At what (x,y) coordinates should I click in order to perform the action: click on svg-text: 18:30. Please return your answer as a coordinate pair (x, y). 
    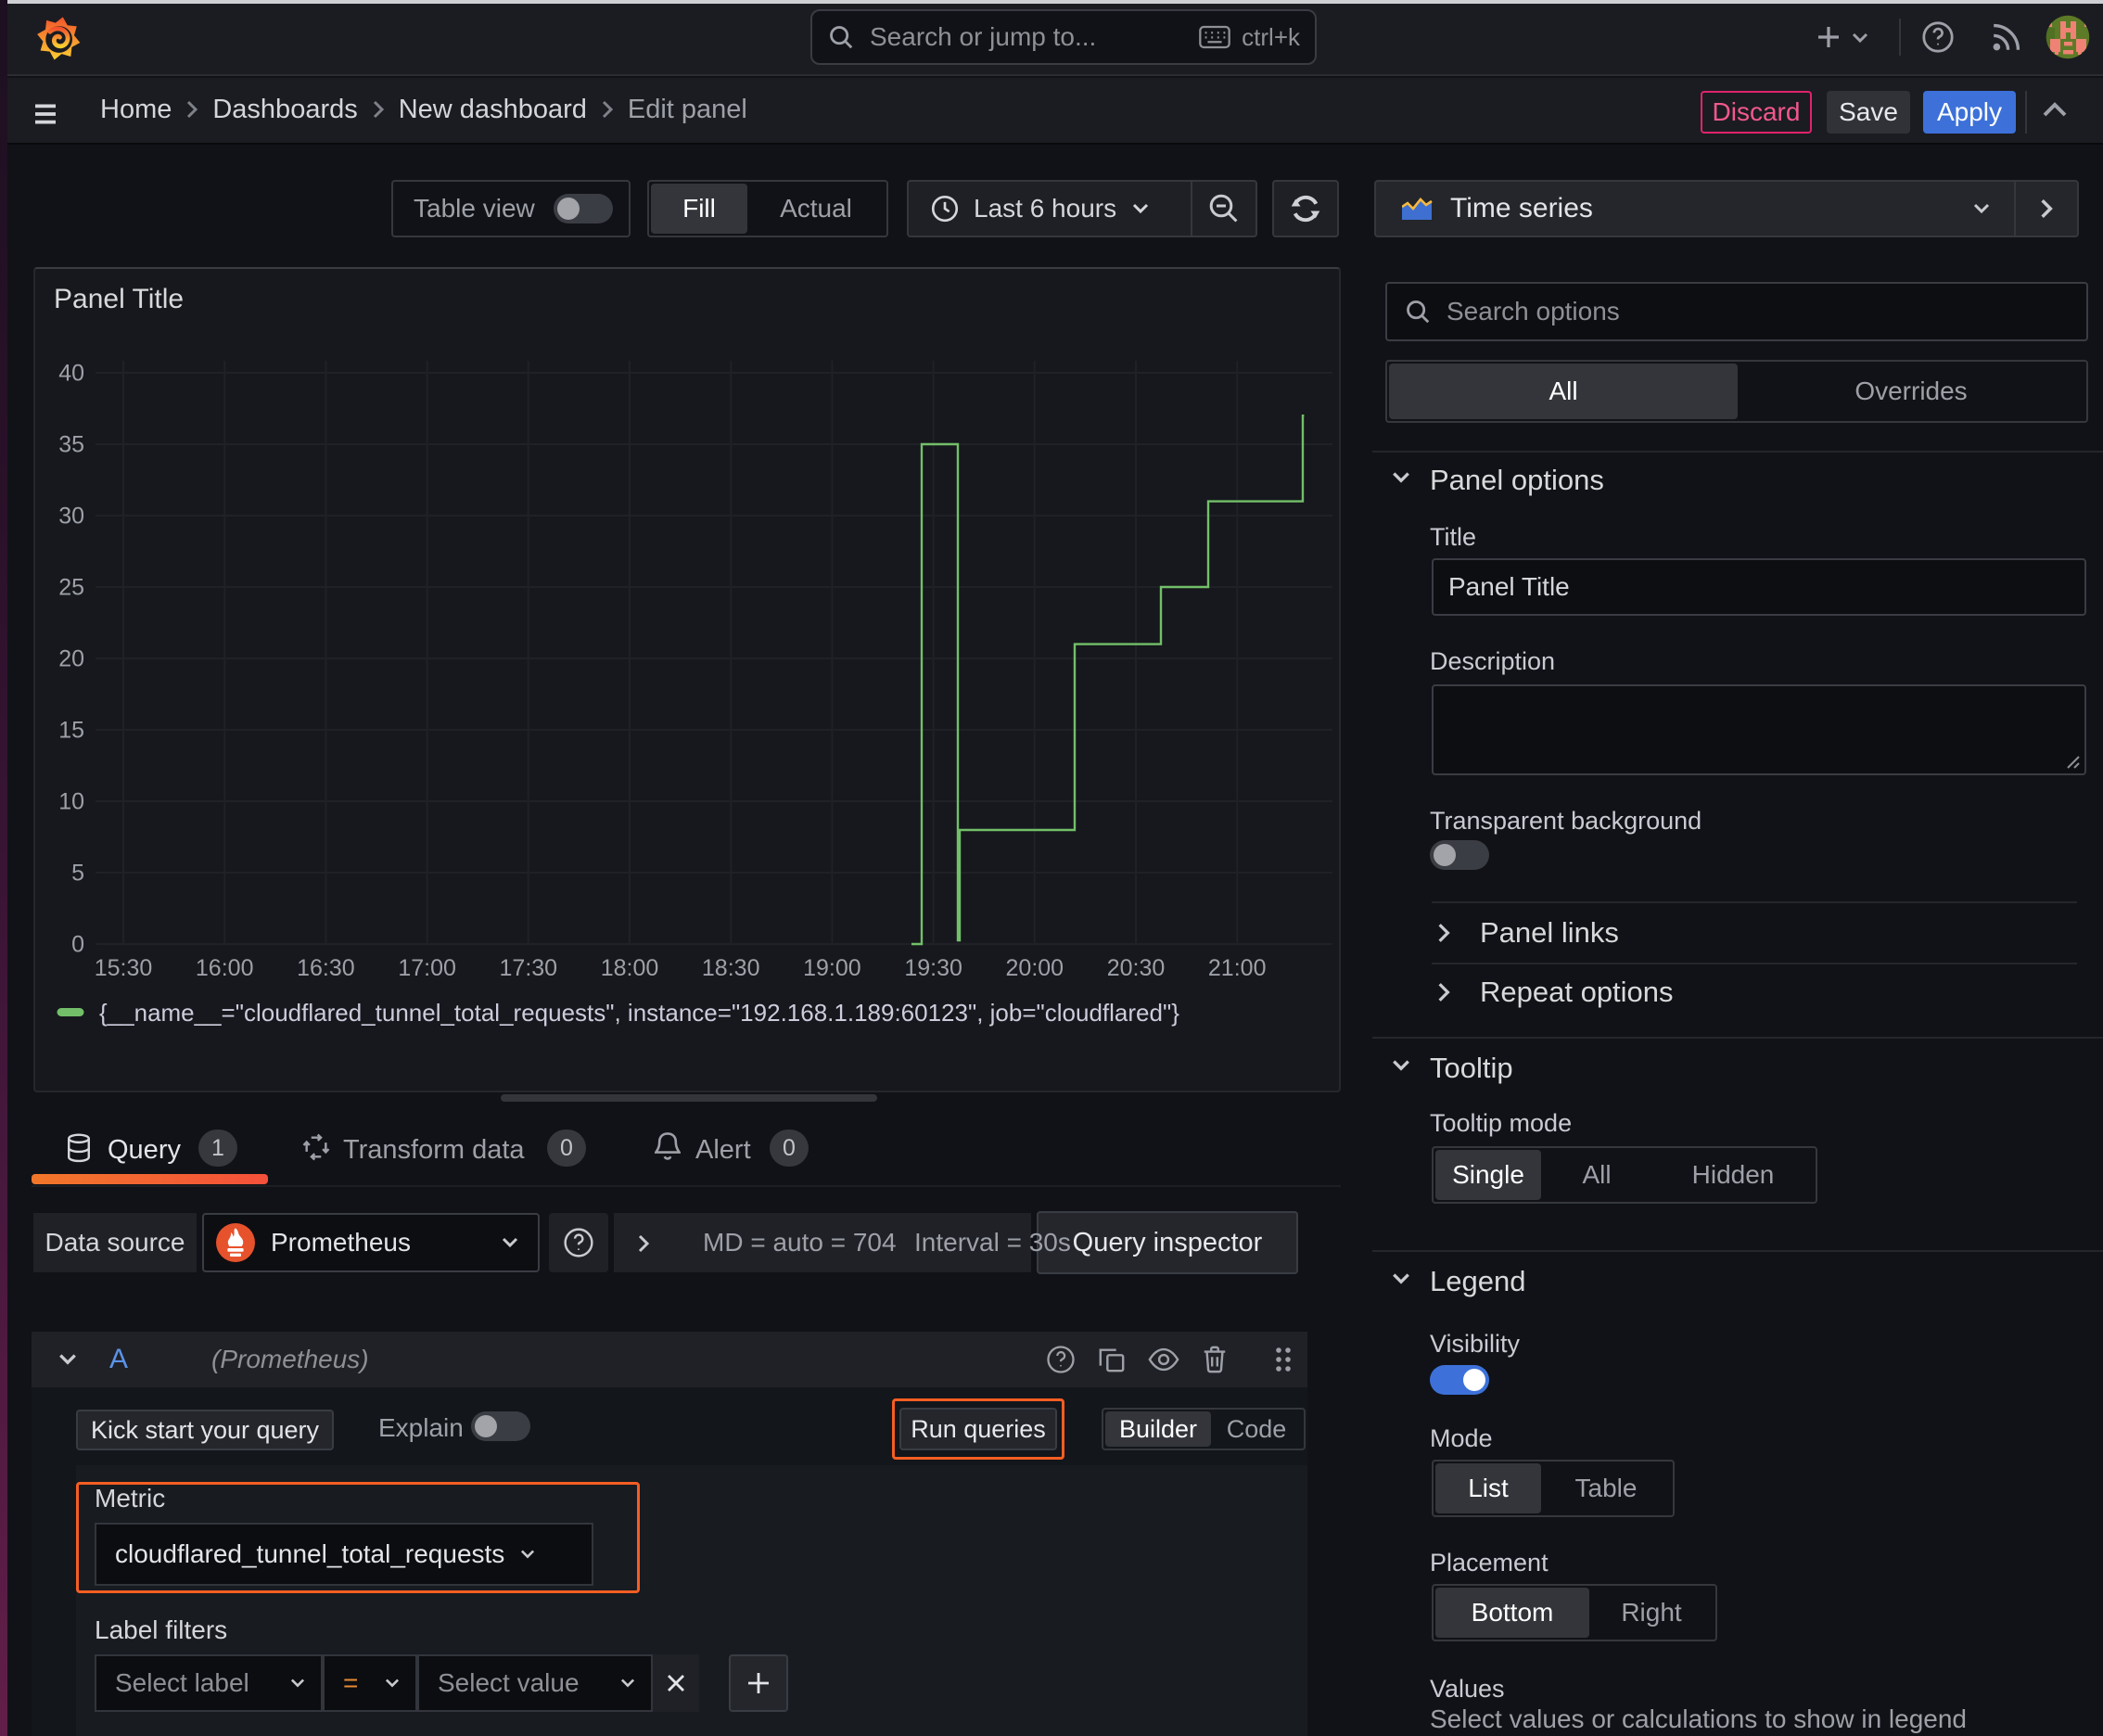
    Looking at the image, I should click on (731, 968).